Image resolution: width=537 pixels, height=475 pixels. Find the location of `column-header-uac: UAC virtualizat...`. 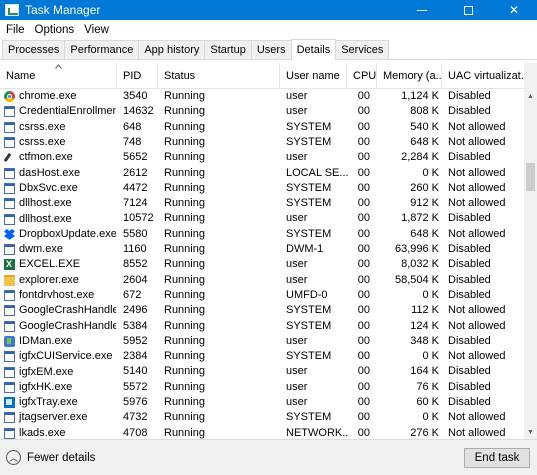

column-header-uac: UAC virtualizat... is located at coordinates (483, 76).